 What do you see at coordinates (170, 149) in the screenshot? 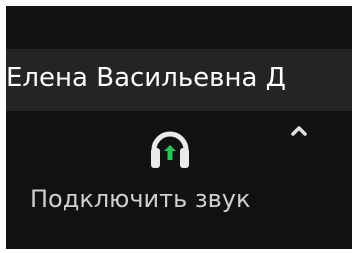
I see `headphone-icon` at bounding box center [170, 149].